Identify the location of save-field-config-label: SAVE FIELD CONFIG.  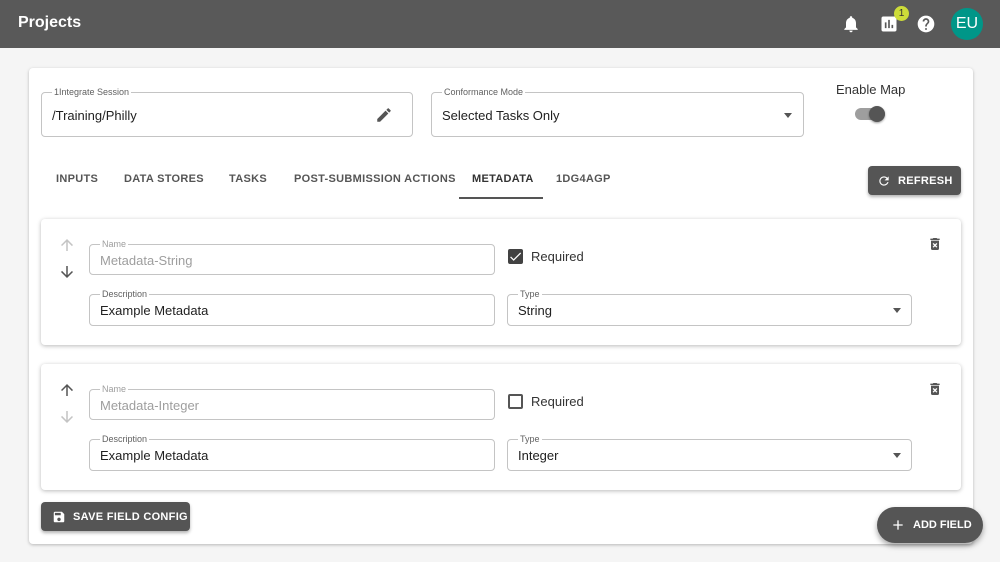
(130, 516).